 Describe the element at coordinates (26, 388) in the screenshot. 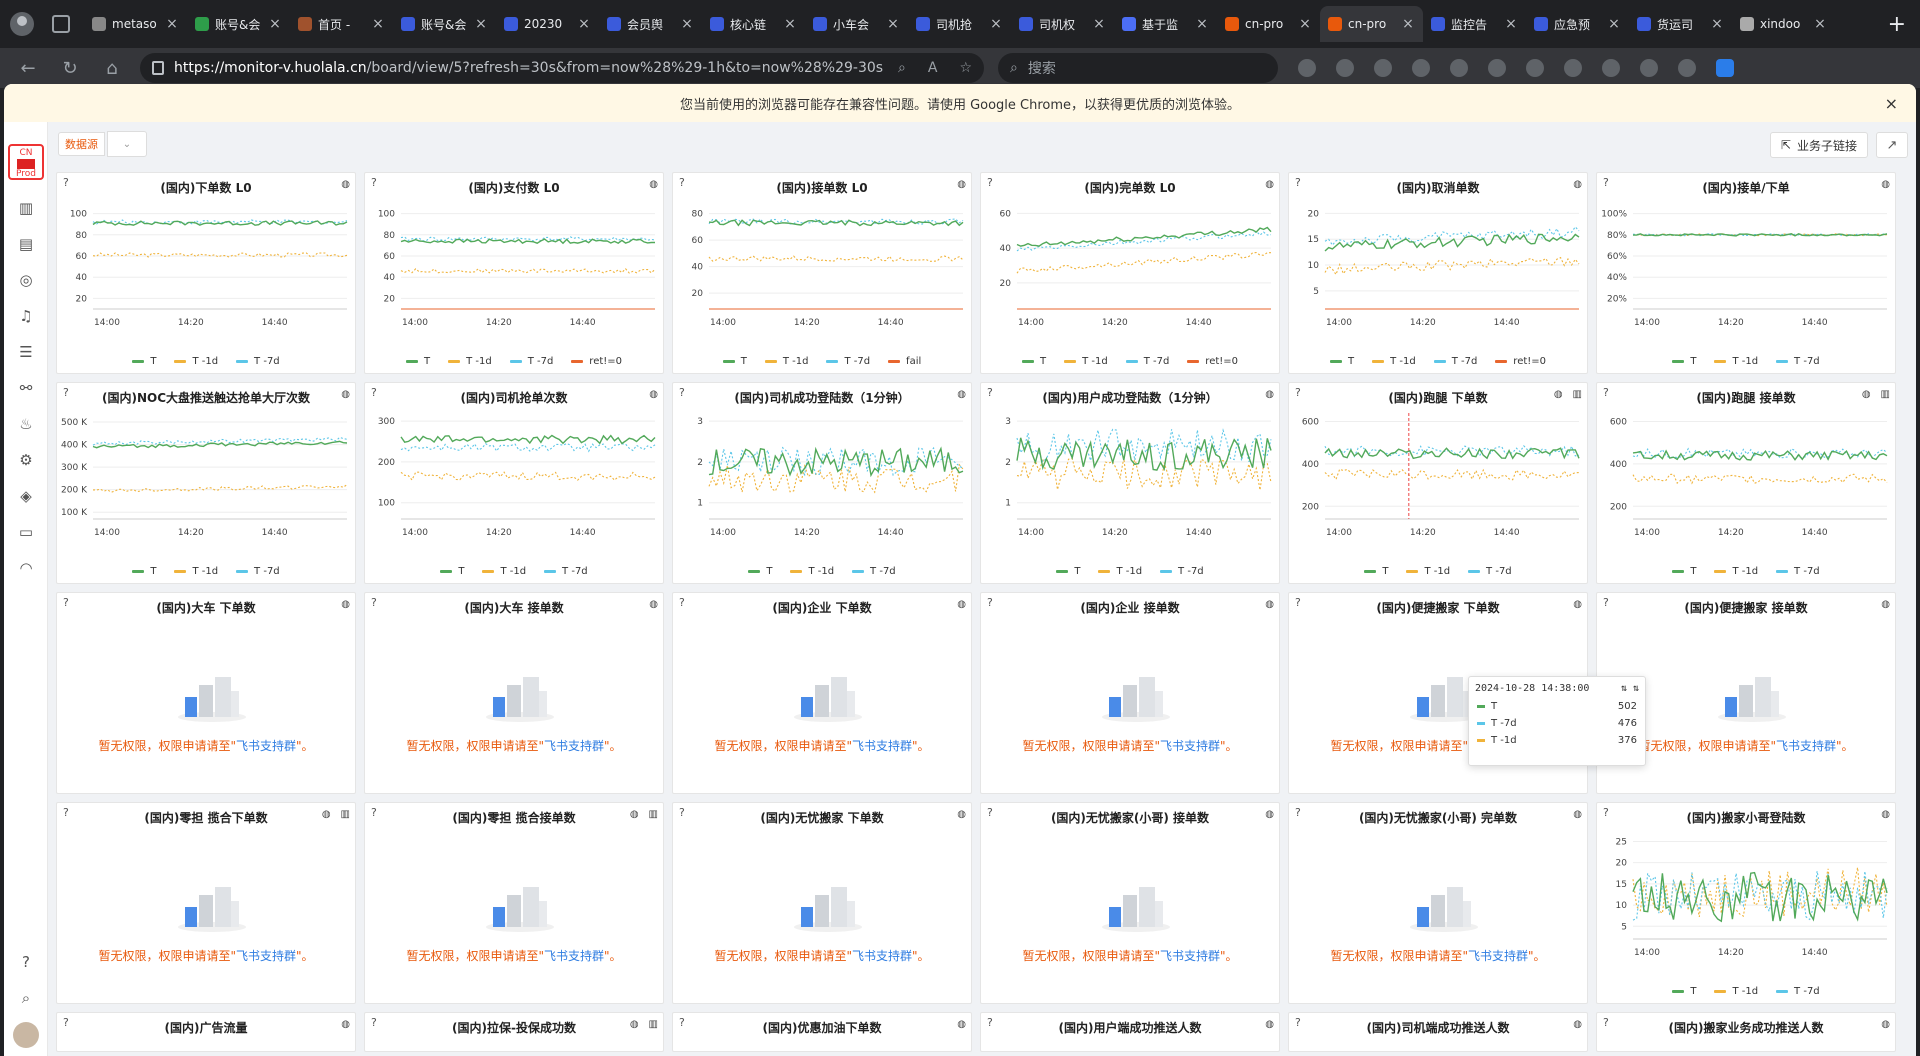

I see `topology-icon: ⚯` at that location.